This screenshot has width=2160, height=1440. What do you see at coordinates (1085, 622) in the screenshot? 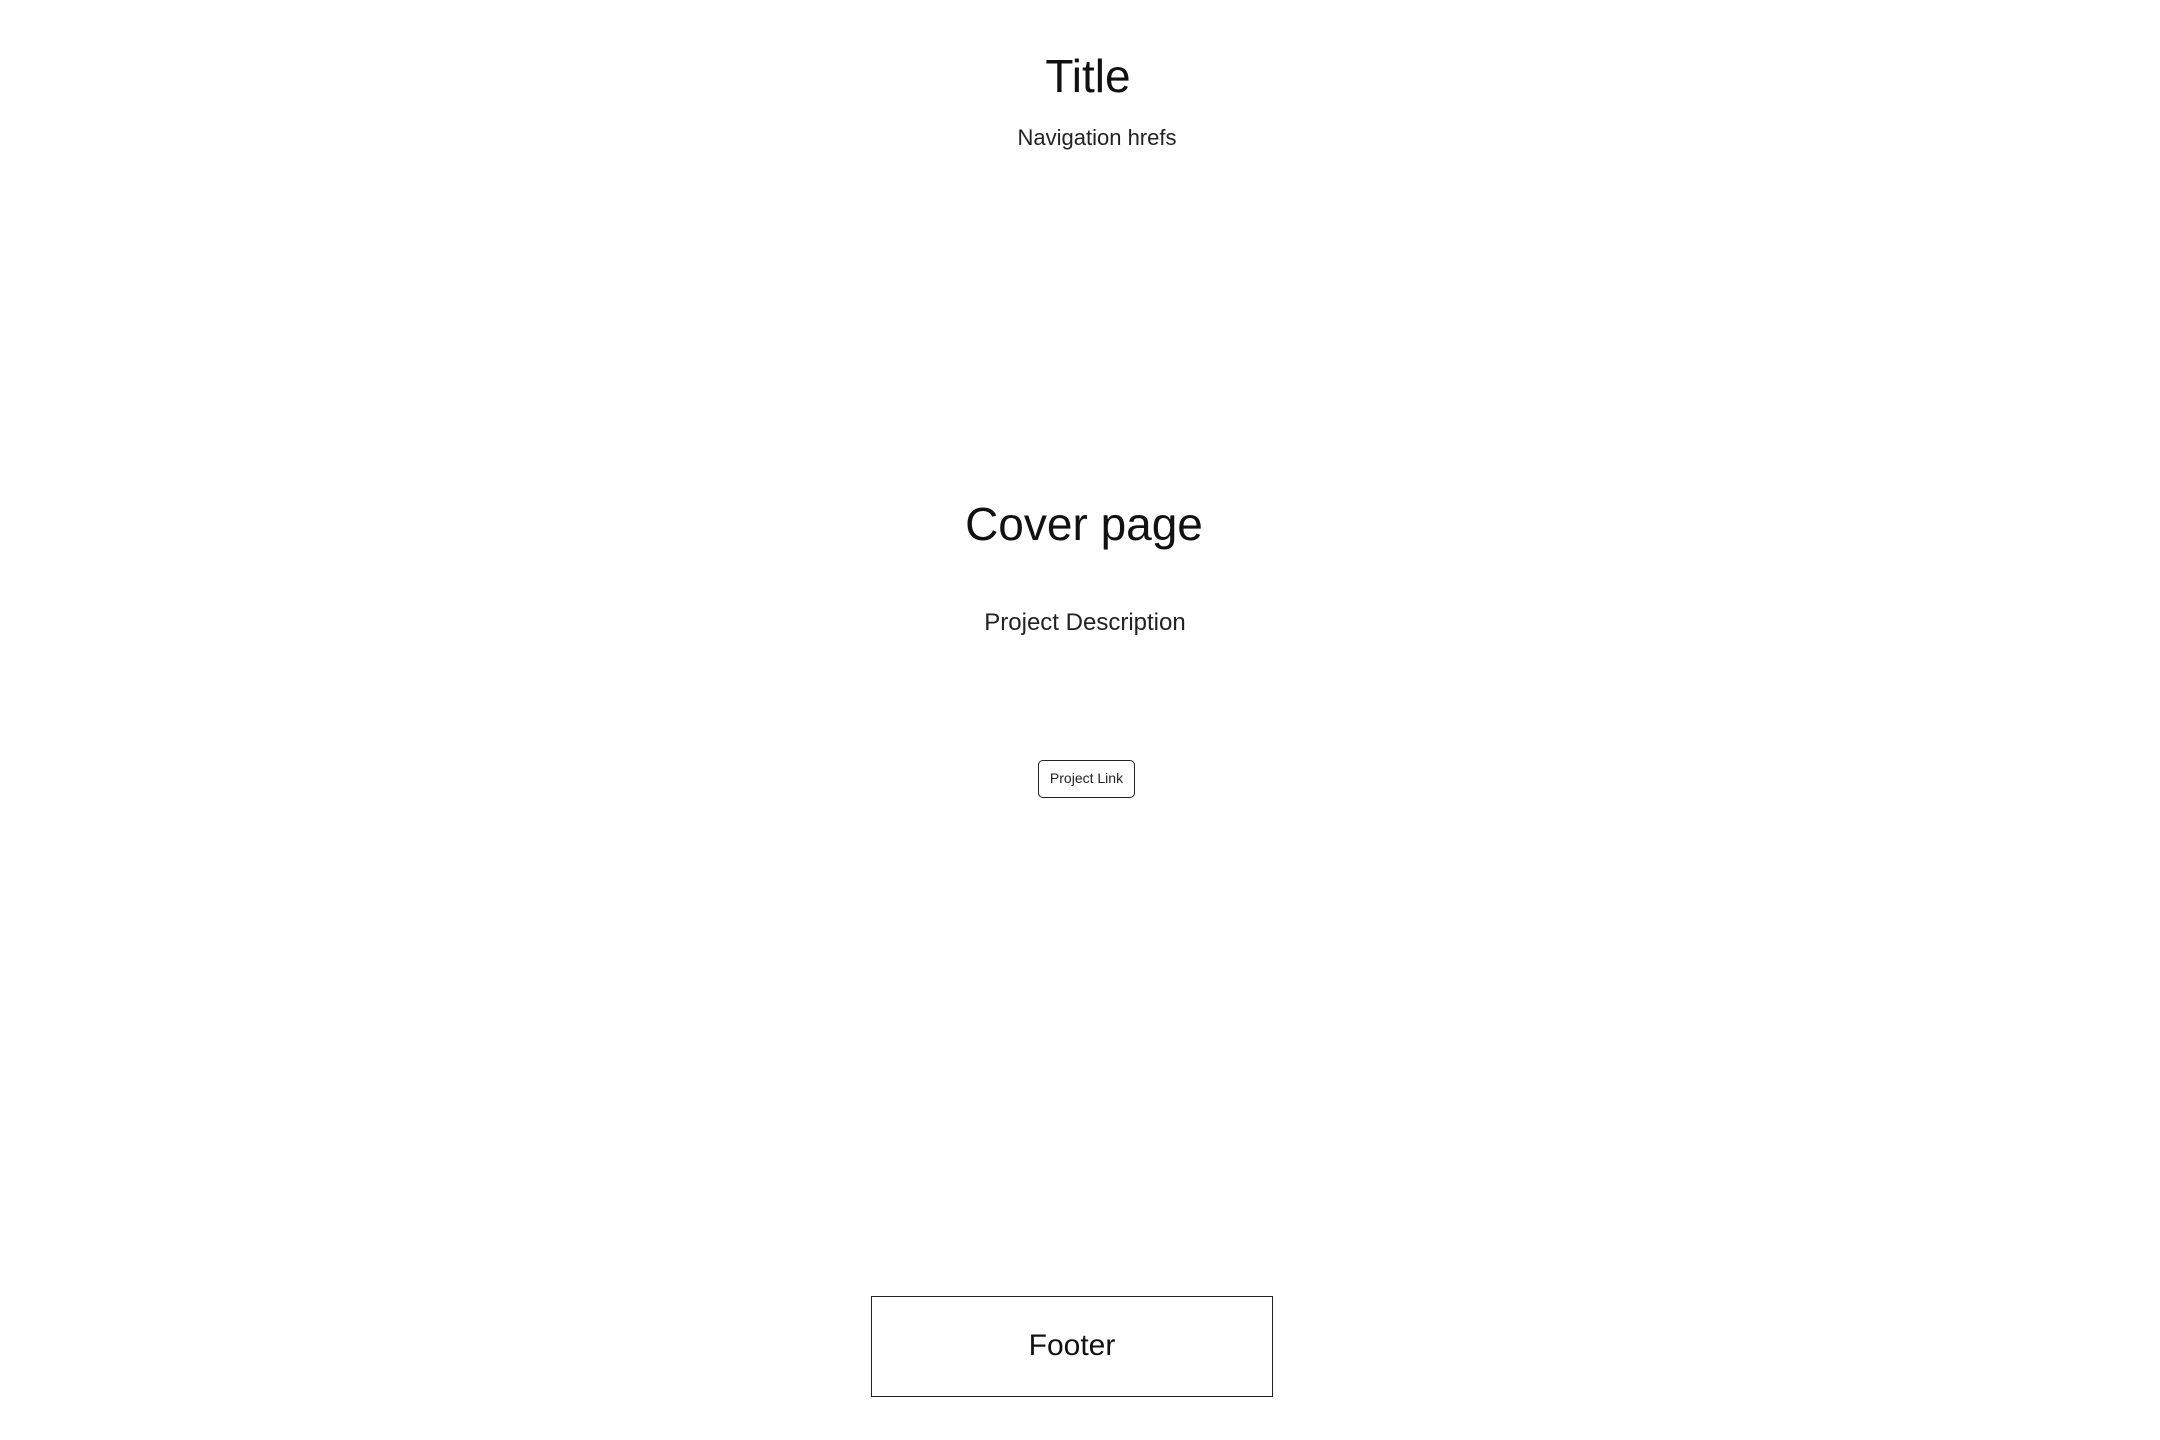
I see `project-description: Project Description` at bounding box center [1085, 622].